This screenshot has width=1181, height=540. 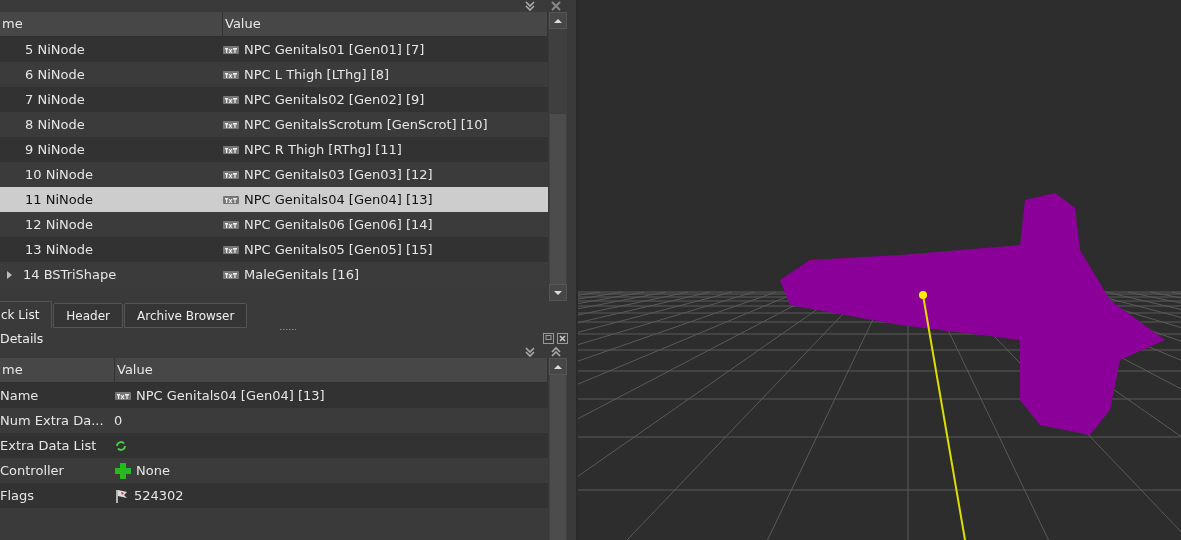 What do you see at coordinates (118, 420) in the screenshot?
I see `field-value: 0` at bounding box center [118, 420].